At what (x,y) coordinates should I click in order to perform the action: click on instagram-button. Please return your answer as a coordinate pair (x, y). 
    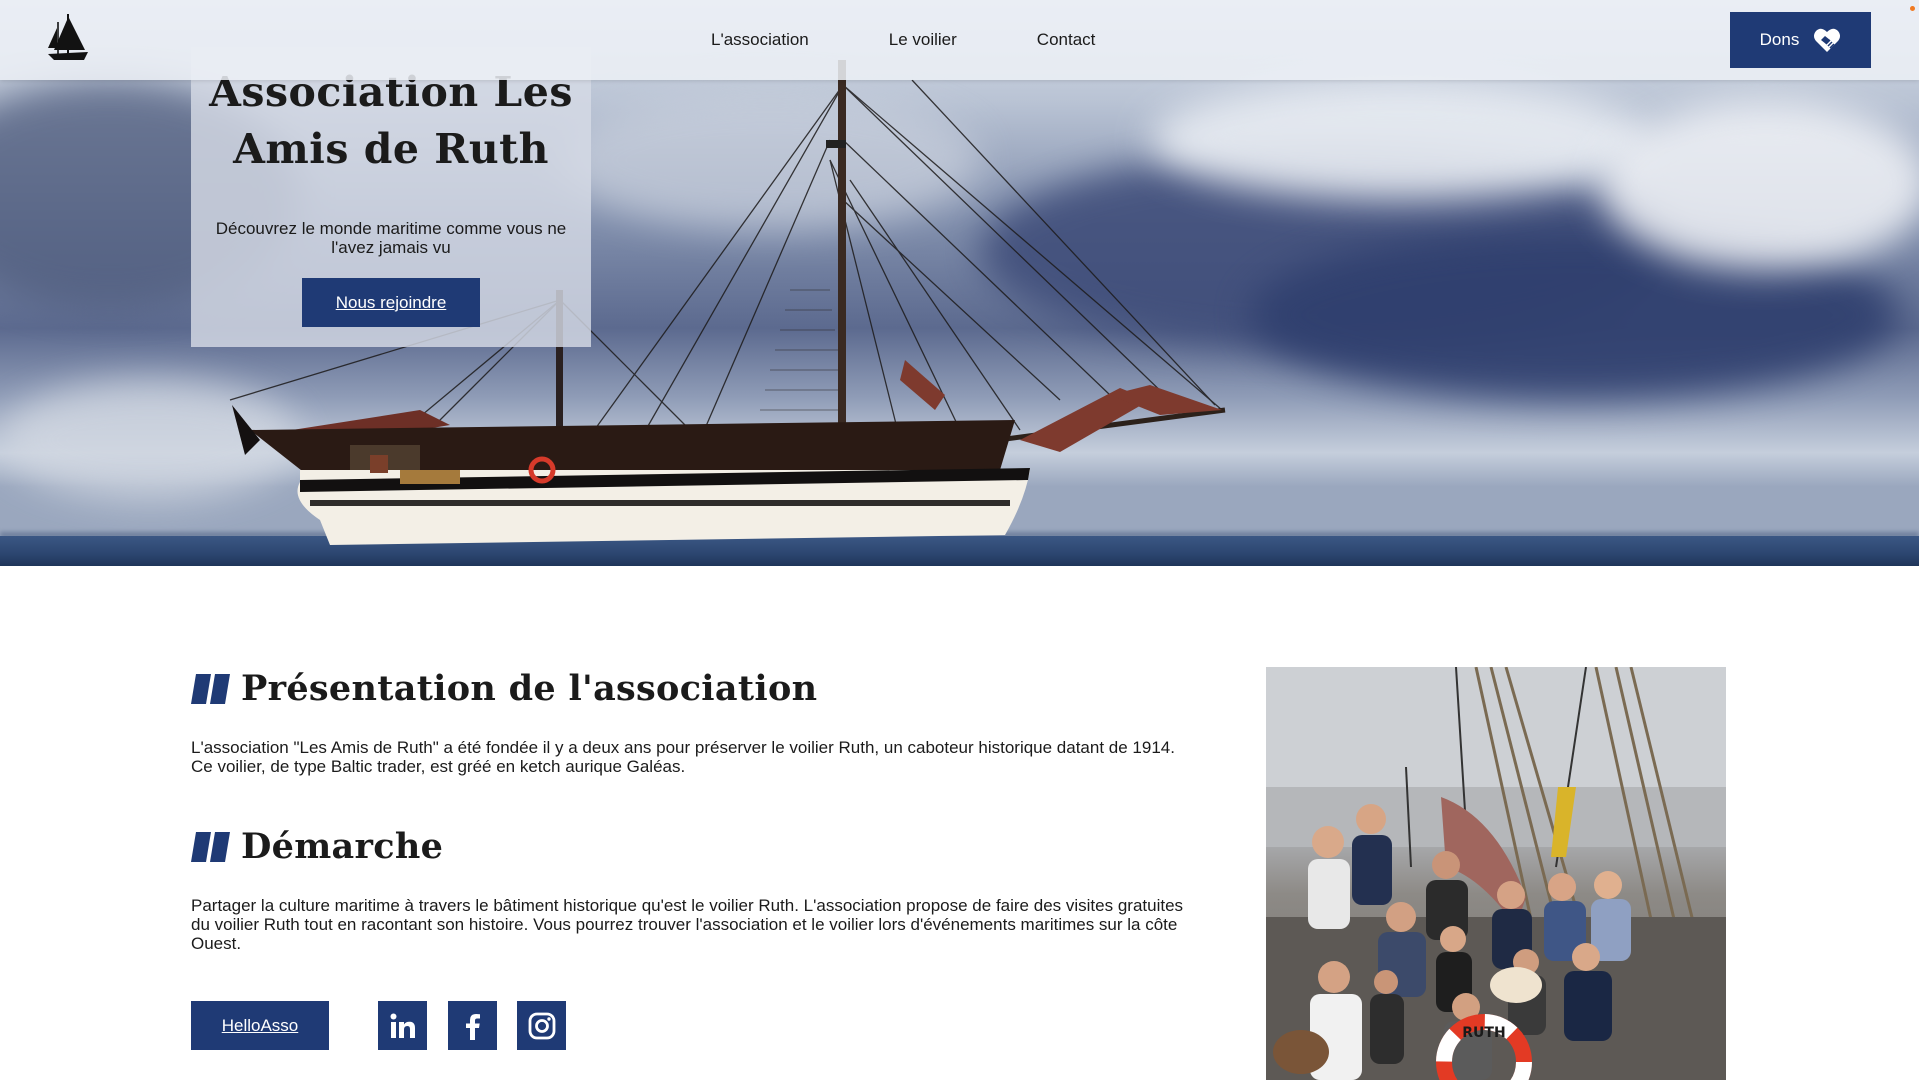
    Looking at the image, I should click on (541, 1025).